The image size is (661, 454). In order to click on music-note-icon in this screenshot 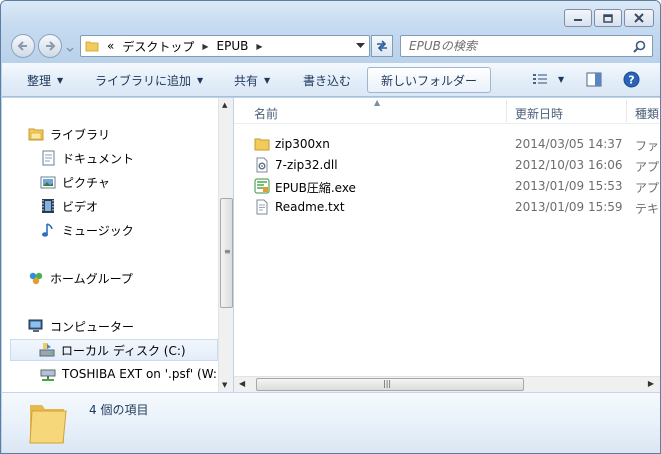, I will do `click(48, 230)`.